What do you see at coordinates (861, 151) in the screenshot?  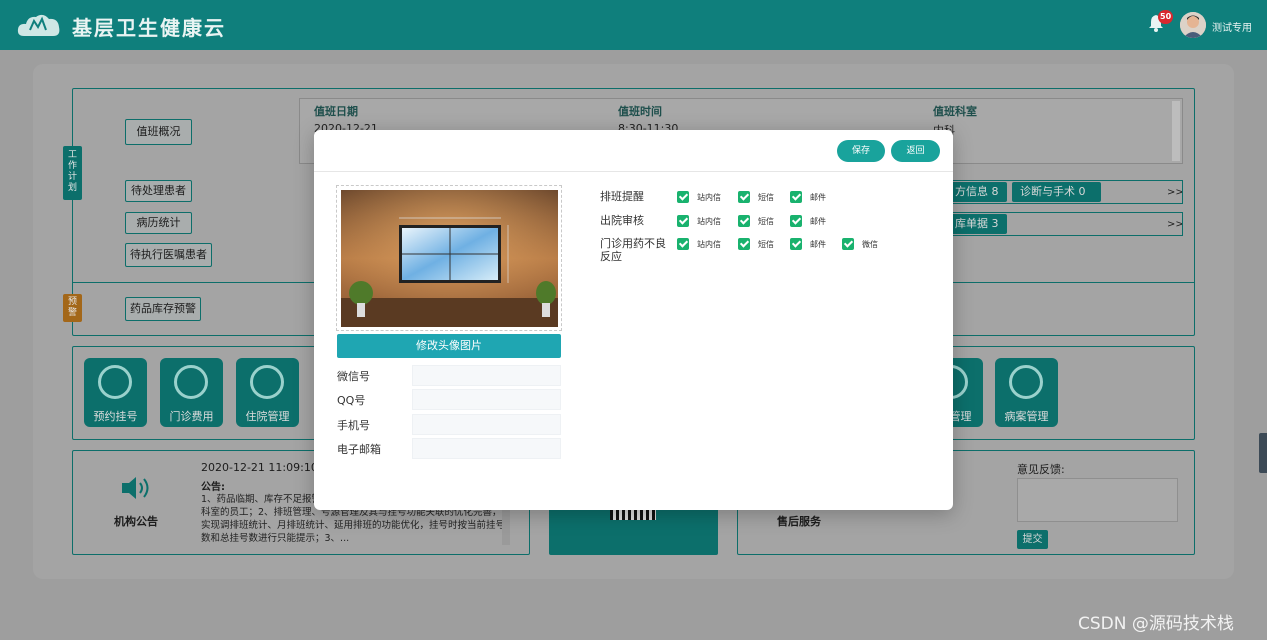 I see `save-button: 保存` at bounding box center [861, 151].